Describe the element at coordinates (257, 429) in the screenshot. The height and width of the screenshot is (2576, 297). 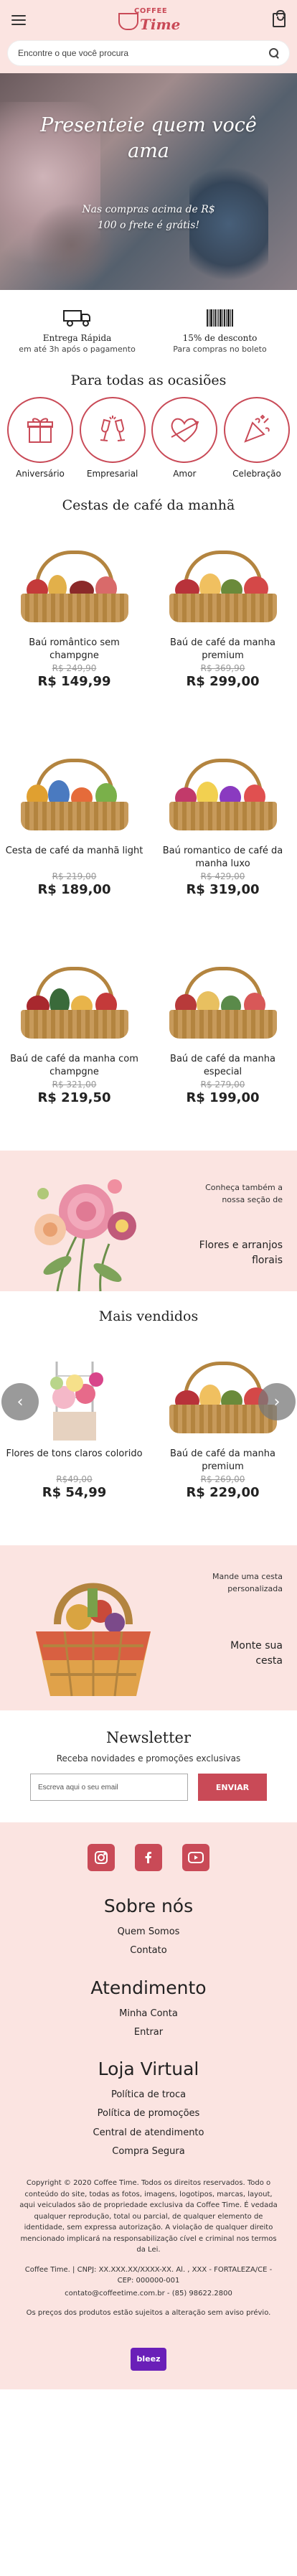
I see `party-icon` at that location.